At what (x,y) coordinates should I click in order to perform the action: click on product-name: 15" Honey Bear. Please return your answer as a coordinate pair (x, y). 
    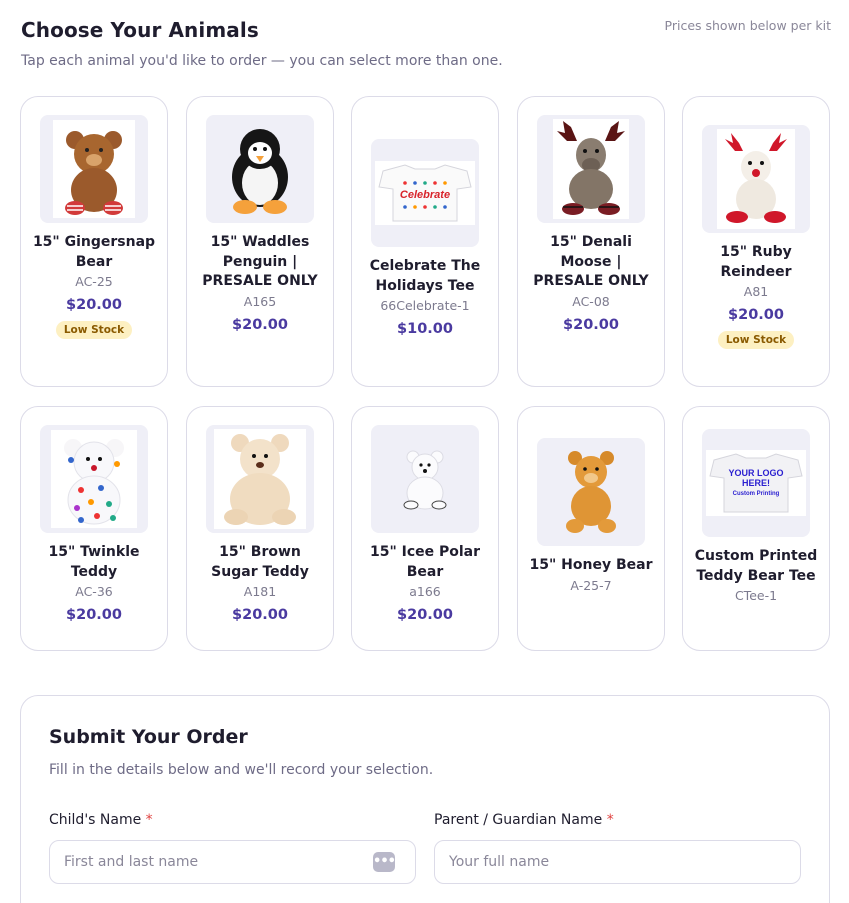
    Looking at the image, I should click on (591, 565).